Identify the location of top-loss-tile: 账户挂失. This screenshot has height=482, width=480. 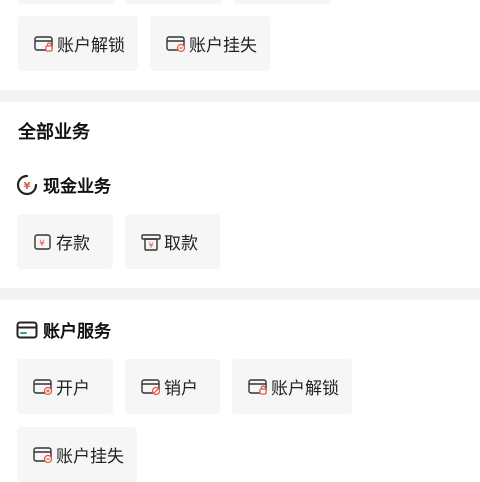
(210, 43).